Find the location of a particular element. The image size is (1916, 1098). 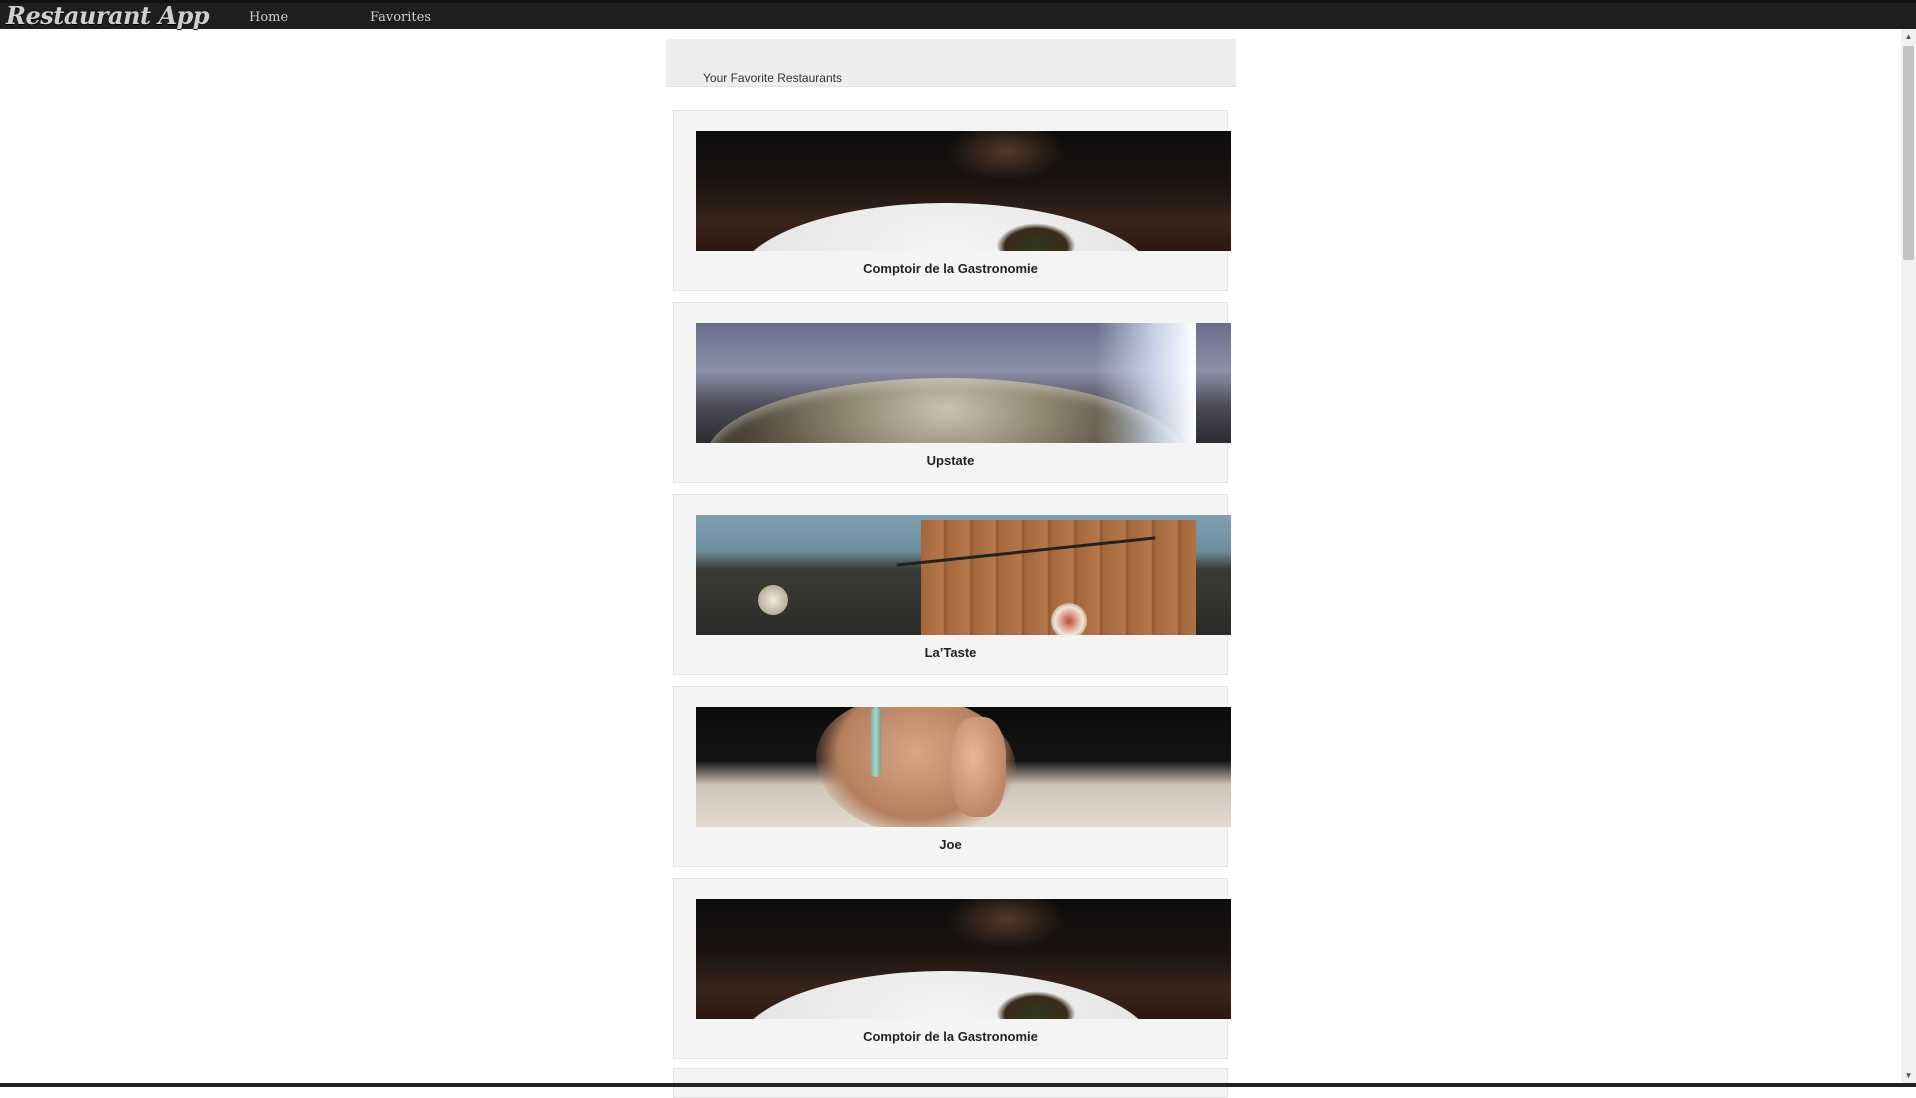

restaurant-card: Upstate is located at coordinates (952, 392).